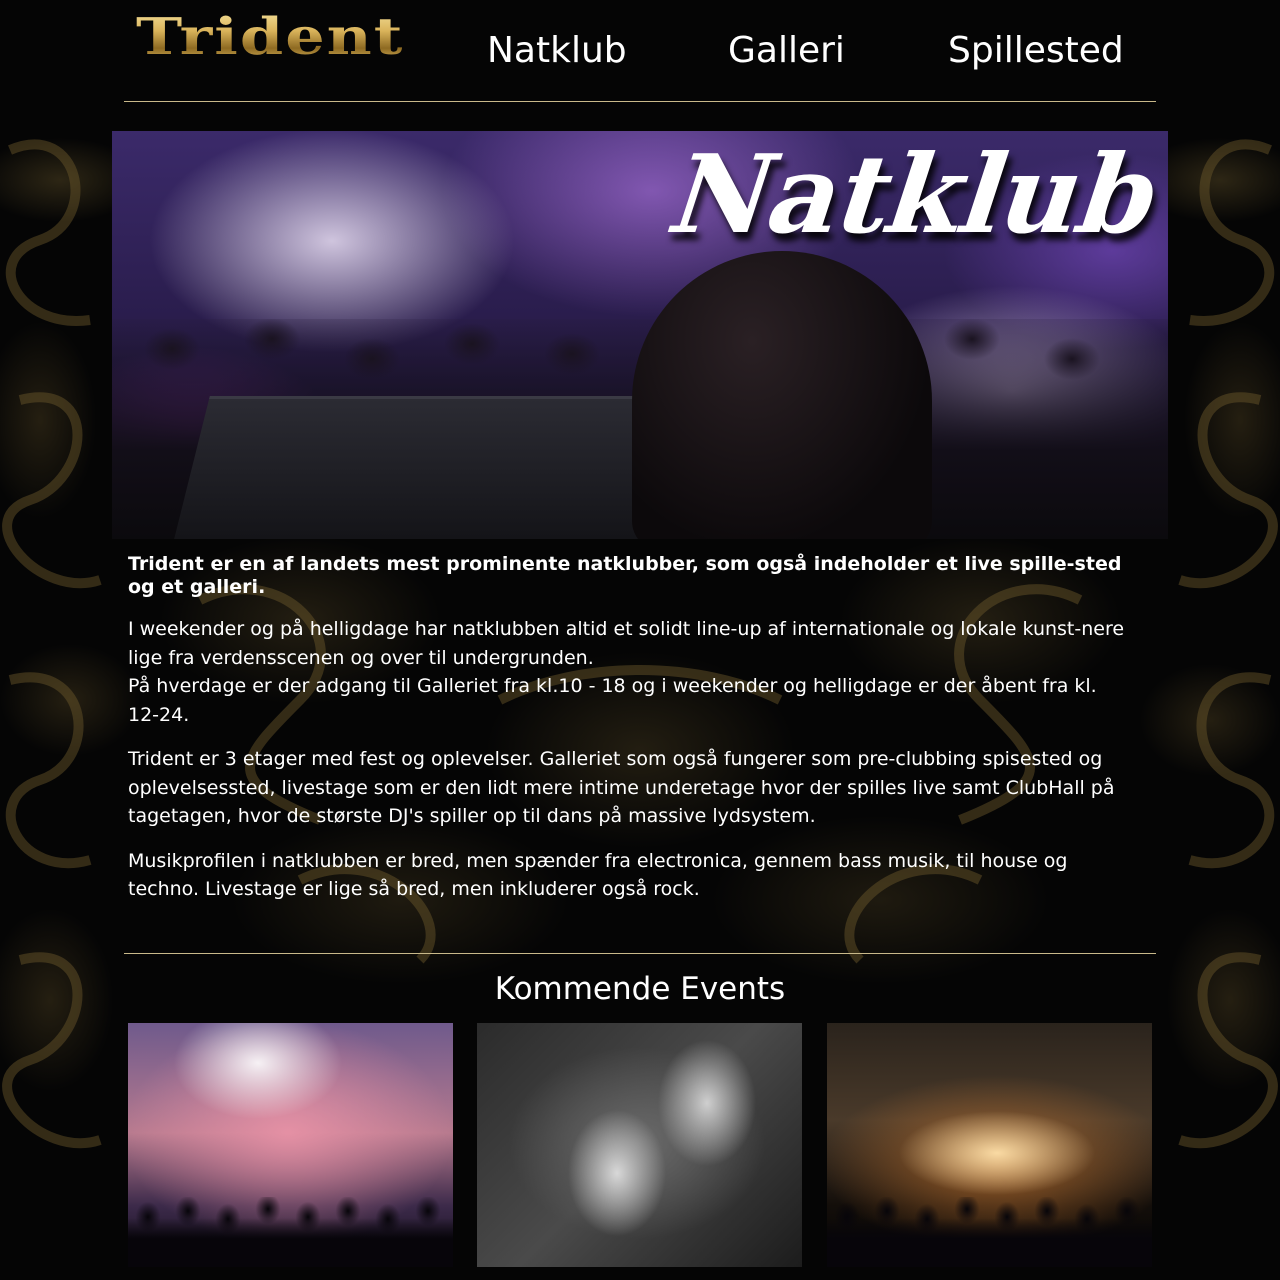 The image size is (1280, 1280). I want to click on event-card-club, so click(290, 1145).